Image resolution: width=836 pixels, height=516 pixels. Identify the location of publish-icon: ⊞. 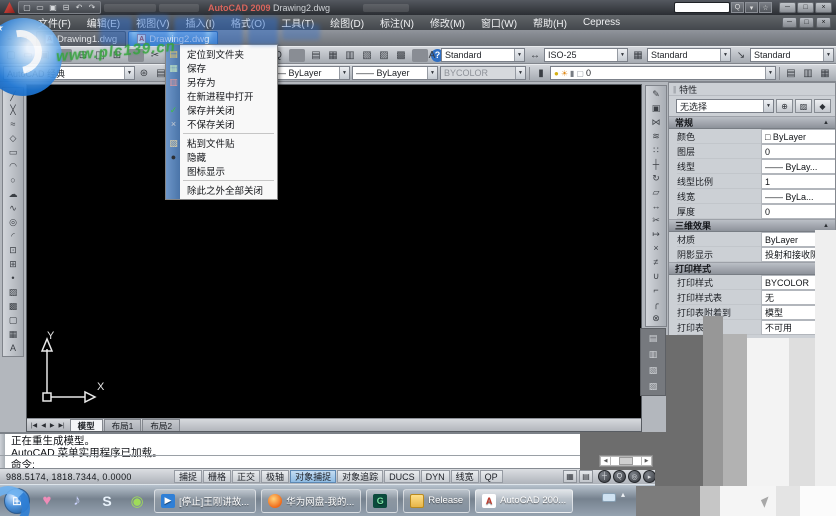
(117, 55).